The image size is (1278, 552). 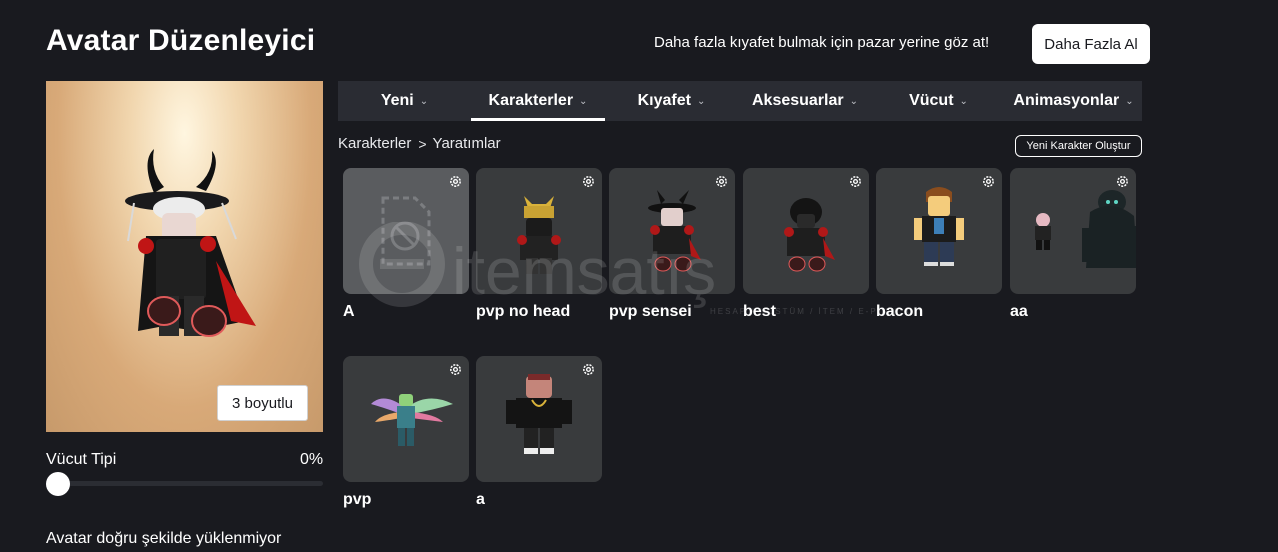 I want to click on character-card-best, so click(x=806, y=231).